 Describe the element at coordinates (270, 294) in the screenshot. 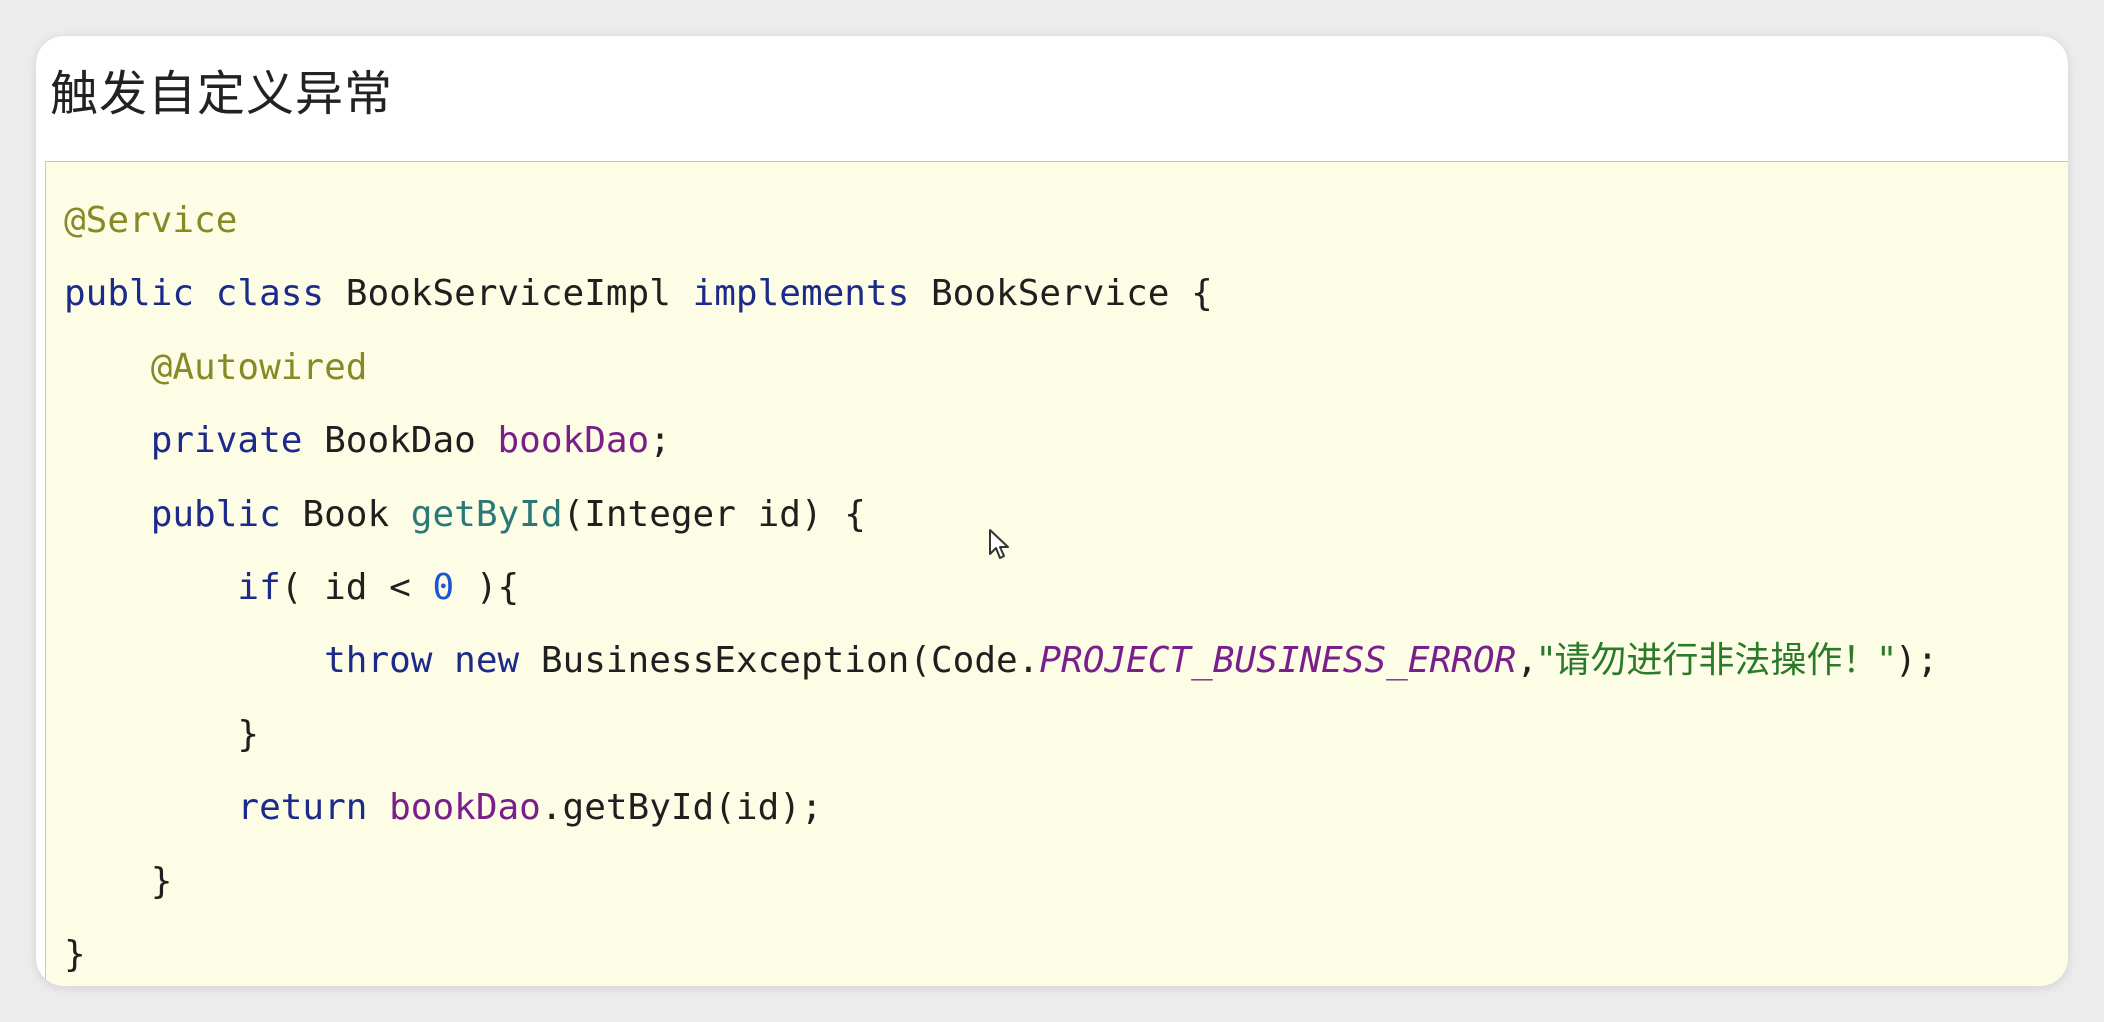

I see `code-token: class` at that location.